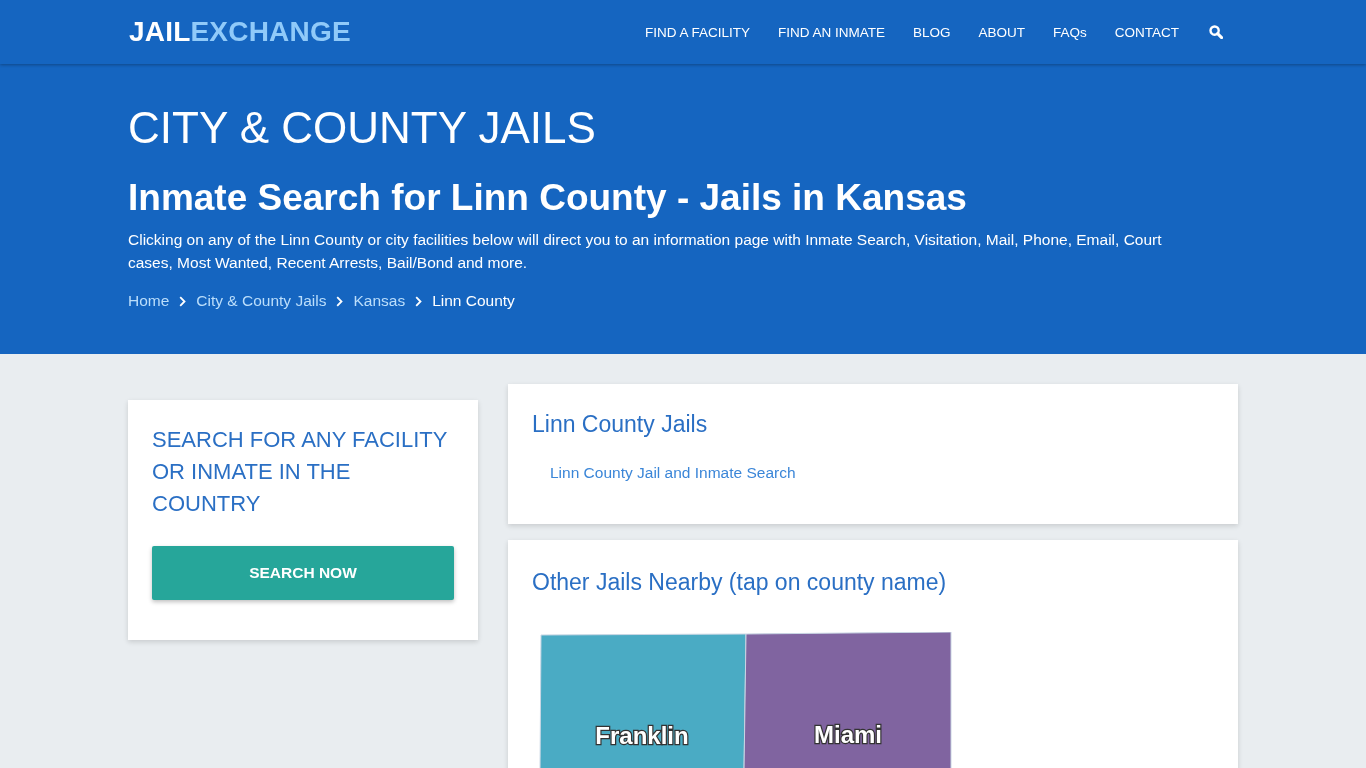 The width and height of the screenshot is (1366, 768). What do you see at coordinates (620, 424) in the screenshot?
I see `card-heading: Linn County Jails` at bounding box center [620, 424].